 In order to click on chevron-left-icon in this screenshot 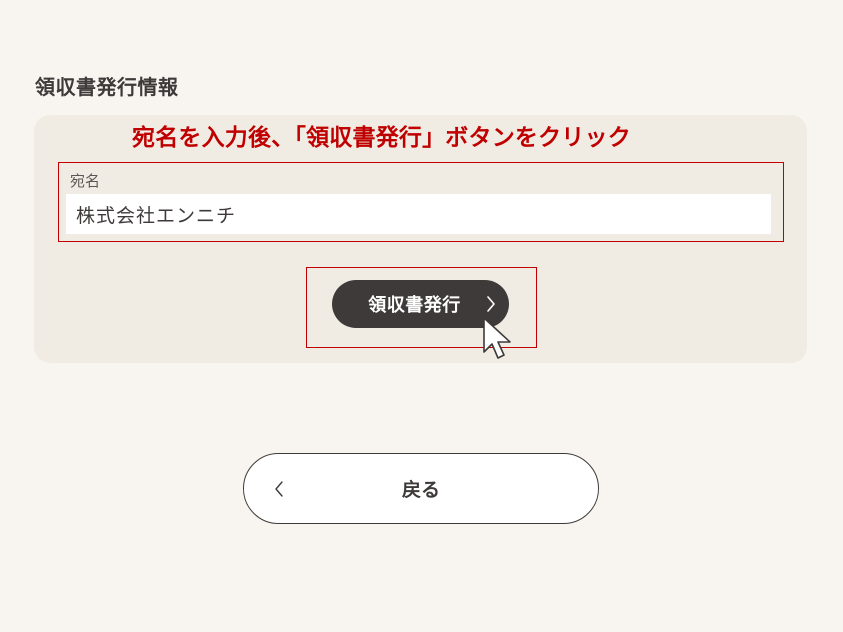, I will do `click(279, 489)`.